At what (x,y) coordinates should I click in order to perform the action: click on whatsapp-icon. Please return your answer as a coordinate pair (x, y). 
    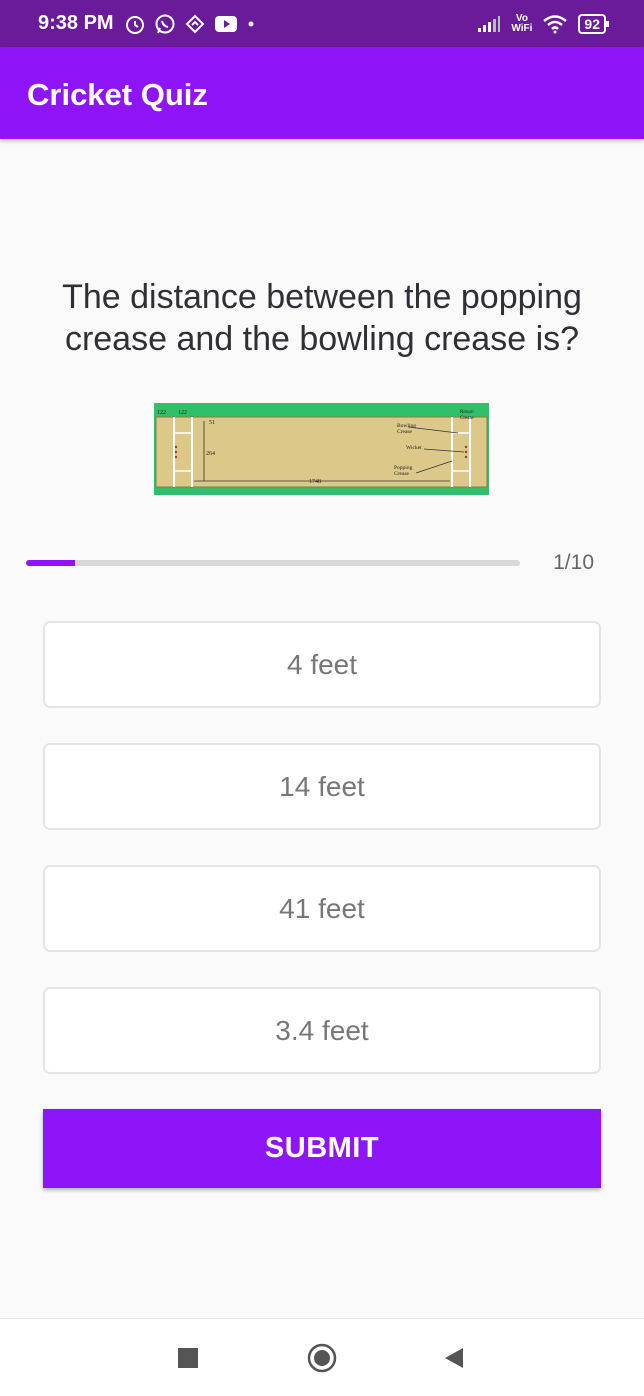
    Looking at the image, I should click on (165, 23).